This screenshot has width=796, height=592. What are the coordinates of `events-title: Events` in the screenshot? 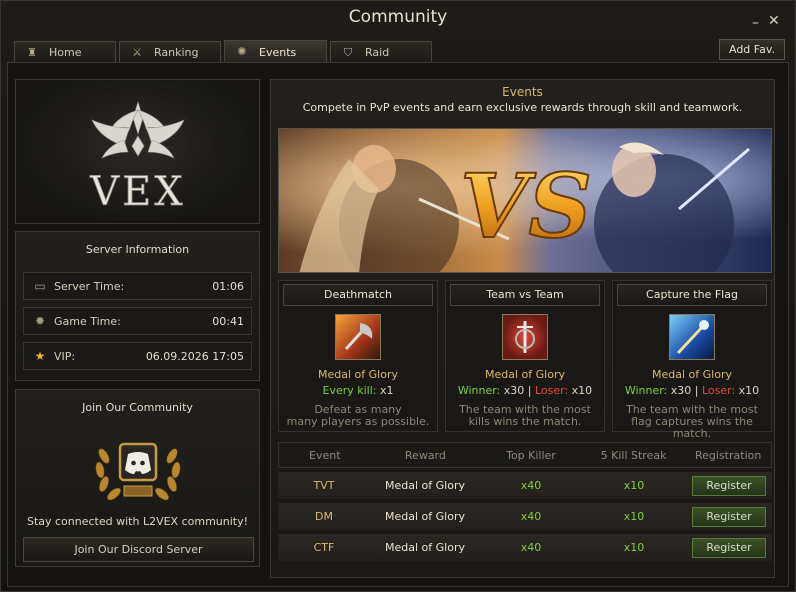 It's located at (522, 92).